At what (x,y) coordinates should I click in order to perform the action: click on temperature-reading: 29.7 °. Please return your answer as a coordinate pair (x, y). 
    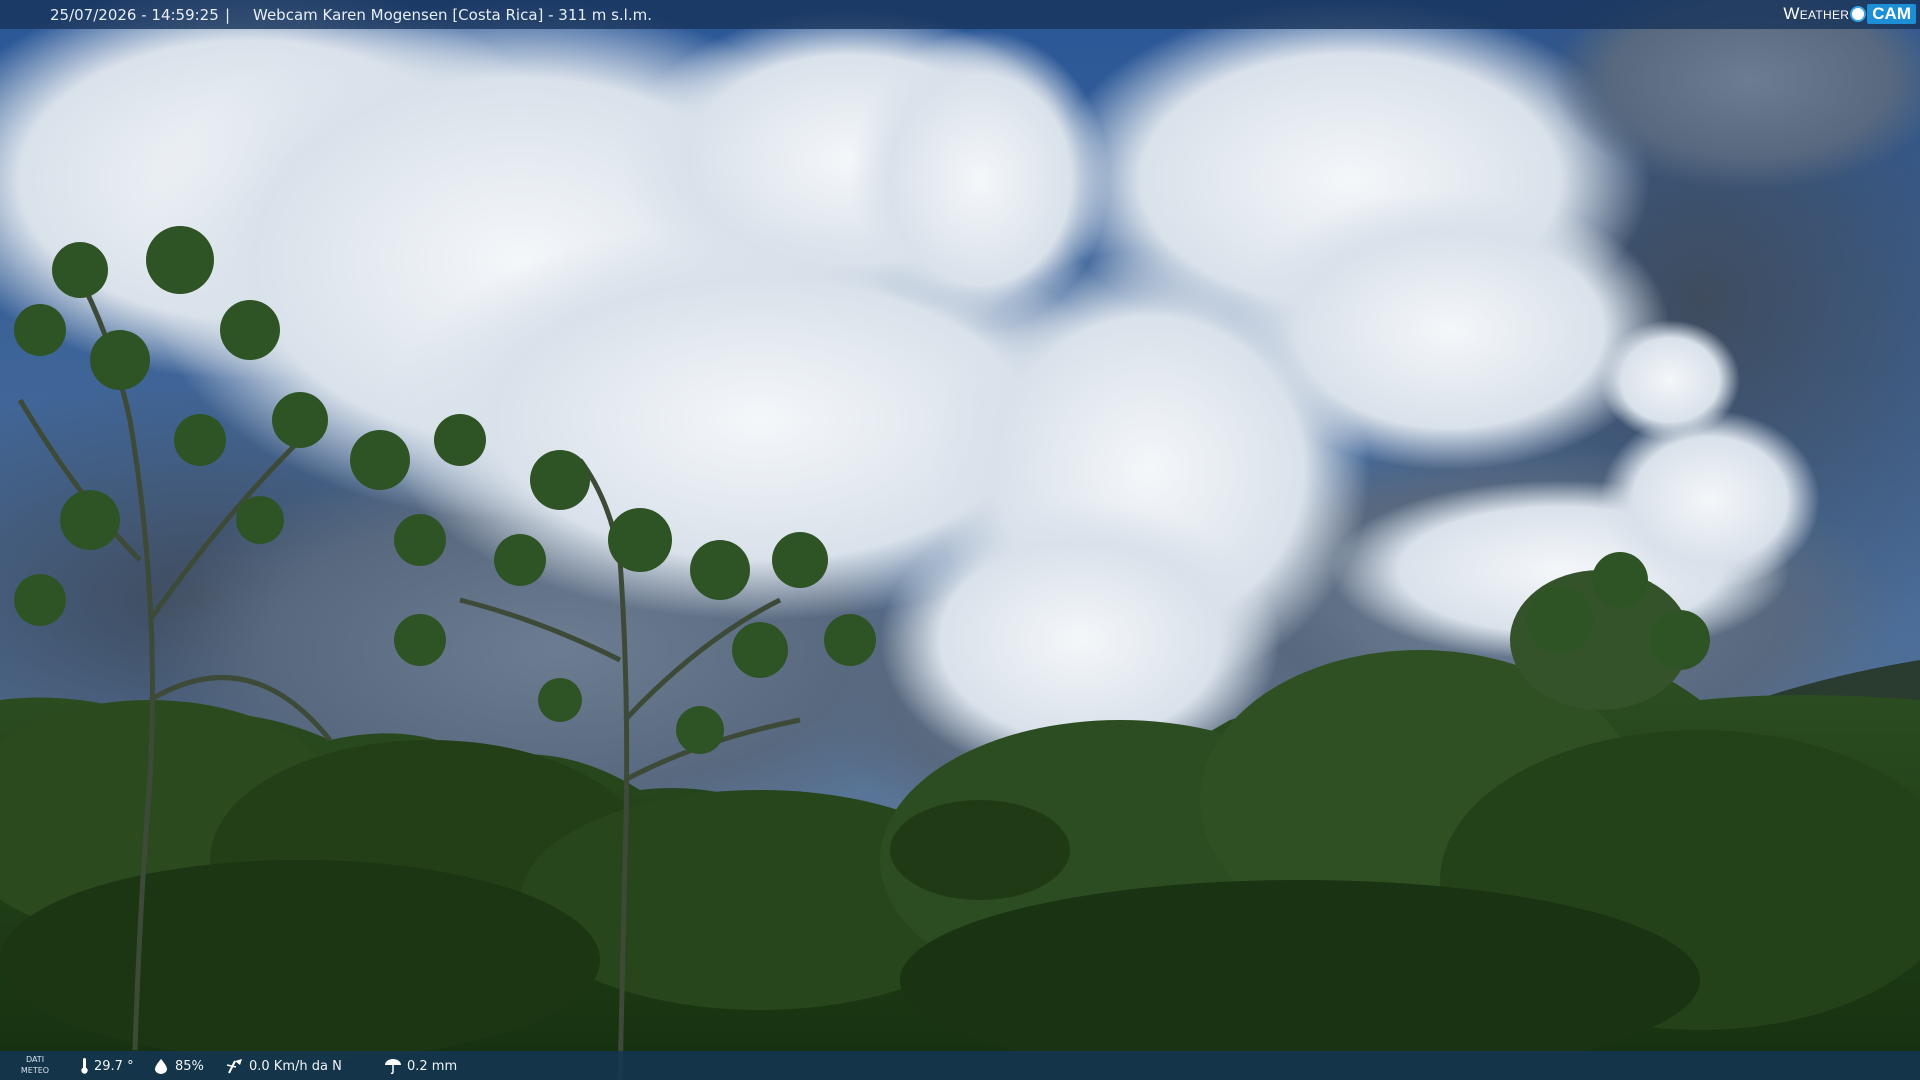
    Looking at the image, I should click on (107, 1066).